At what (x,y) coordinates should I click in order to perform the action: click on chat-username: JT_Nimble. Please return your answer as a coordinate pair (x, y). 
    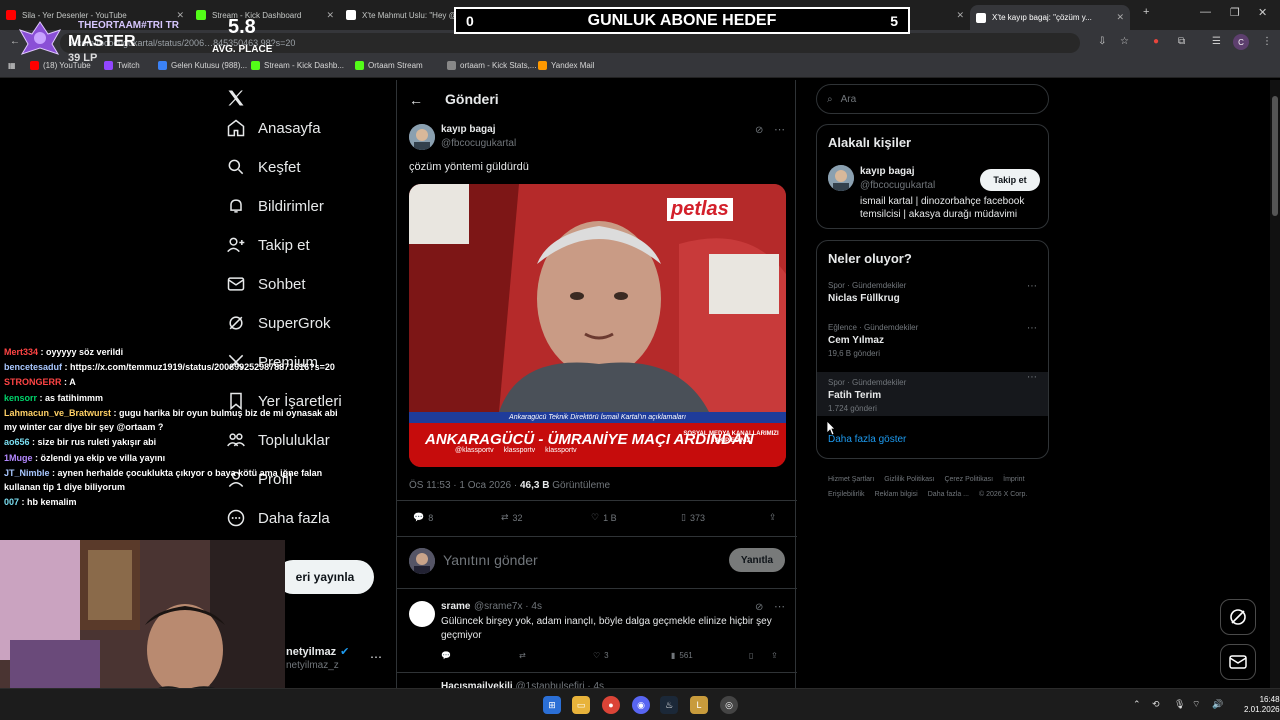
    Looking at the image, I should click on (27, 473).